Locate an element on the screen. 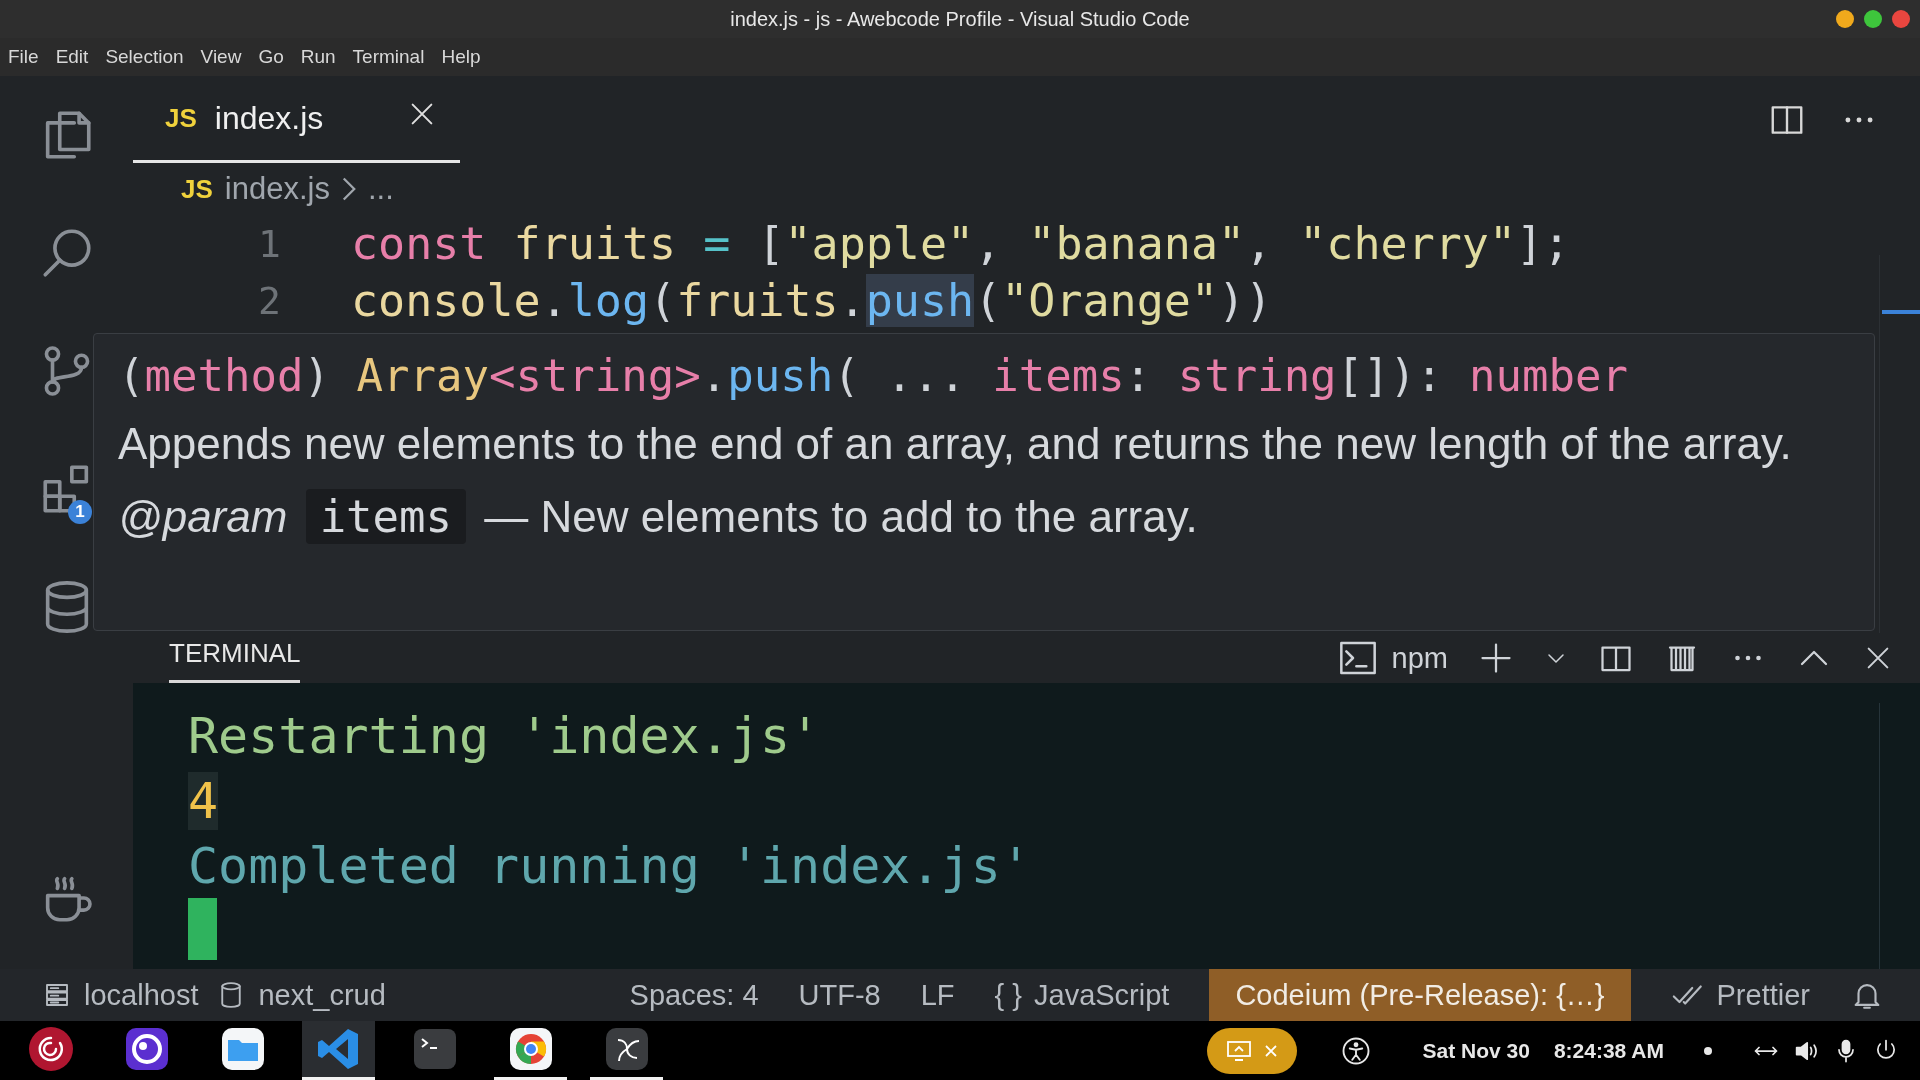 This screenshot has width=1920, height=1080. window-title: index.js - js - Awebcode Profile - Visual Studio Code is located at coordinates (960, 19).